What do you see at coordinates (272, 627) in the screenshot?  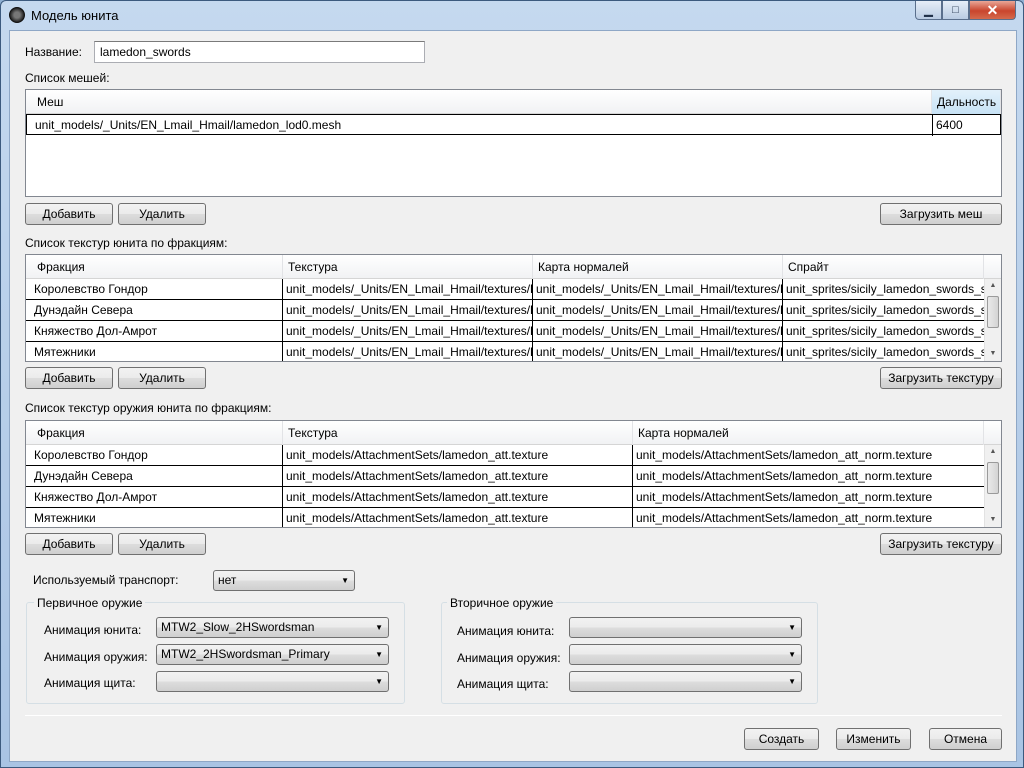 I see `primary-unit-anim-select: MTW2_Slow_2HSwordsman ▼` at bounding box center [272, 627].